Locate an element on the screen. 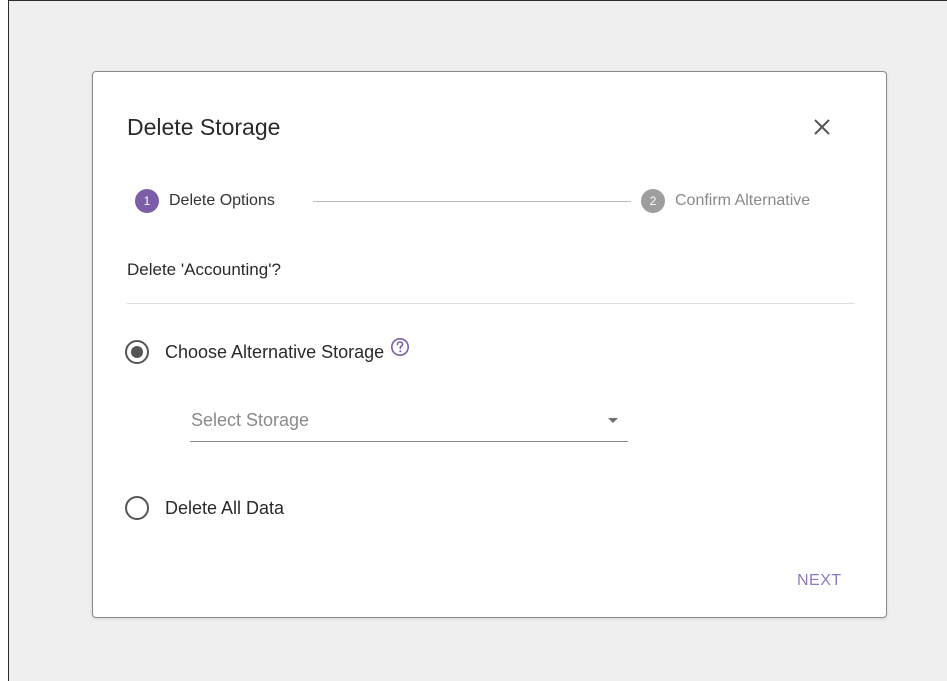 Image resolution: width=947 pixels, height=681 pixels. step-confirm-alternative: 2 Confirm Alternative is located at coordinates (725, 201).